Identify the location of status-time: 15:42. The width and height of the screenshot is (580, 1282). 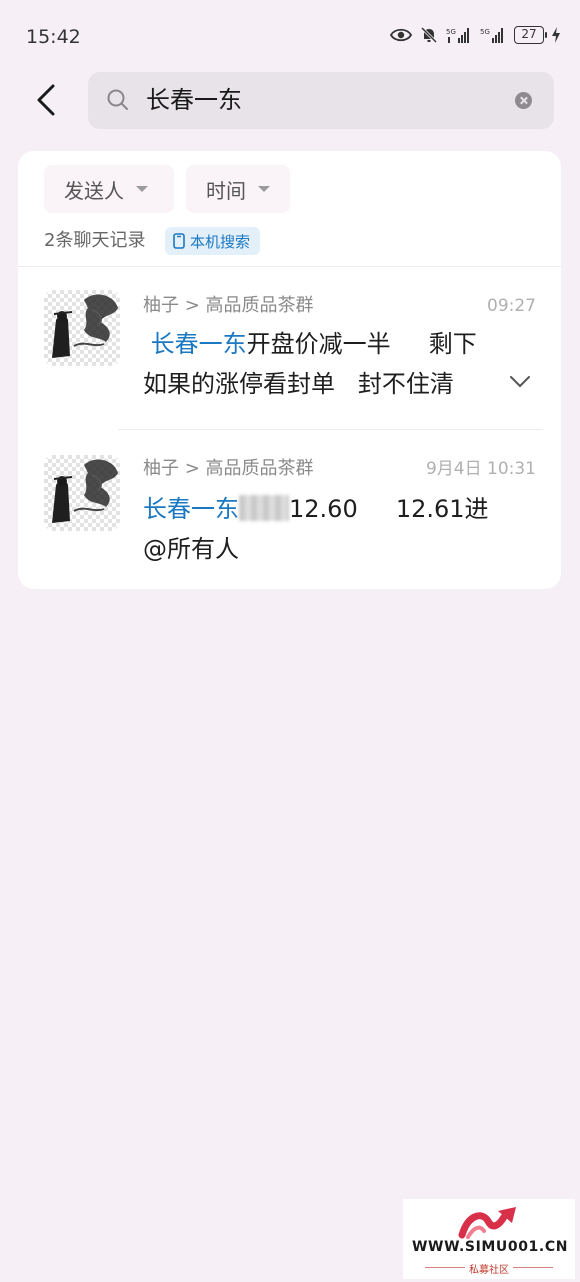
(53, 37).